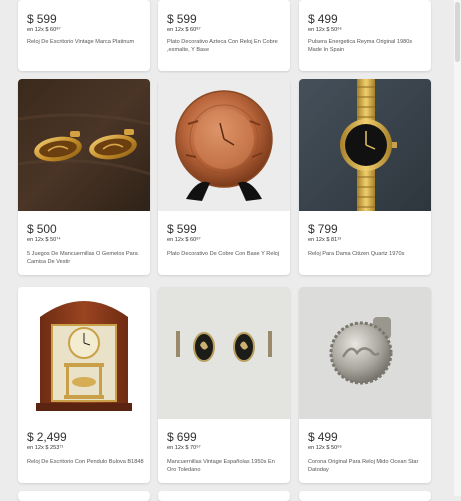 The image size is (461, 501). I want to click on cufflinks-vintage-image, so click(224, 353).